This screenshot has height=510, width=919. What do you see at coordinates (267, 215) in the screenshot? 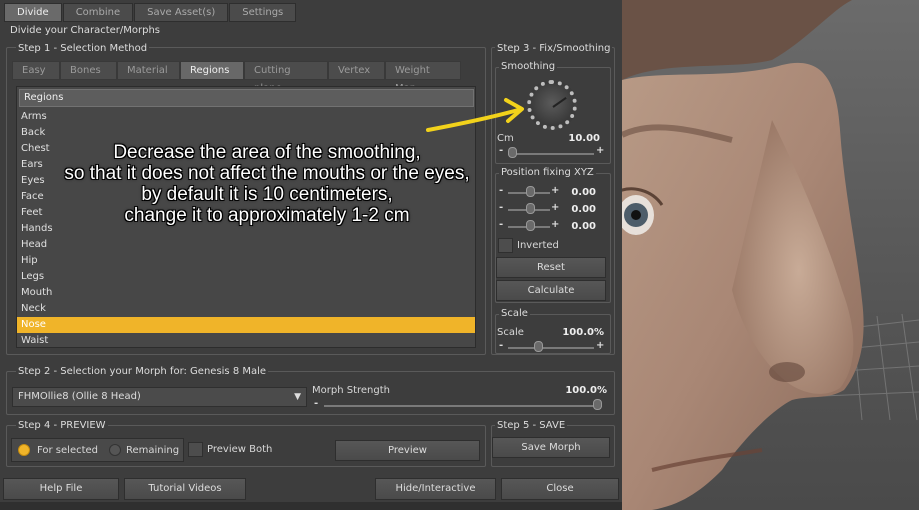
I see `annotation-line-4: change it to approximately 1-2 cm` at bounding box center [267, 215].